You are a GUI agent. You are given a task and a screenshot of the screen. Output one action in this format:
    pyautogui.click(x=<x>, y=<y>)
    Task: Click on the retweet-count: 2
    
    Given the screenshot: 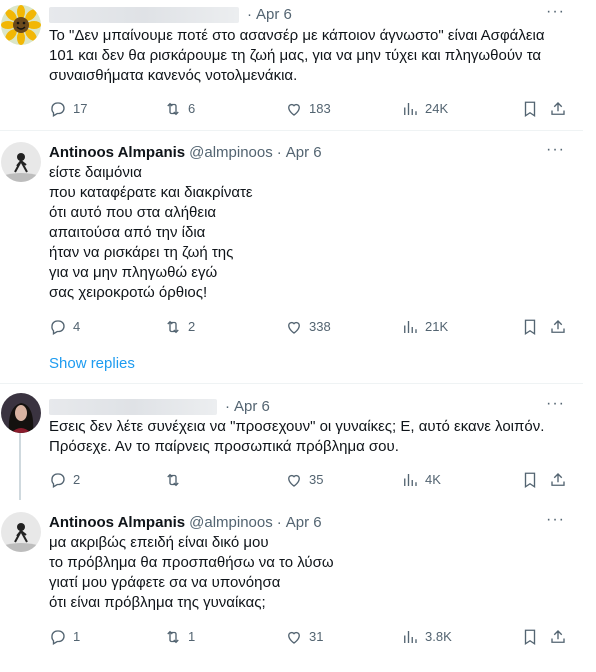 What is the action you would take?
    pyautogui.click(x=192, y=326)
    